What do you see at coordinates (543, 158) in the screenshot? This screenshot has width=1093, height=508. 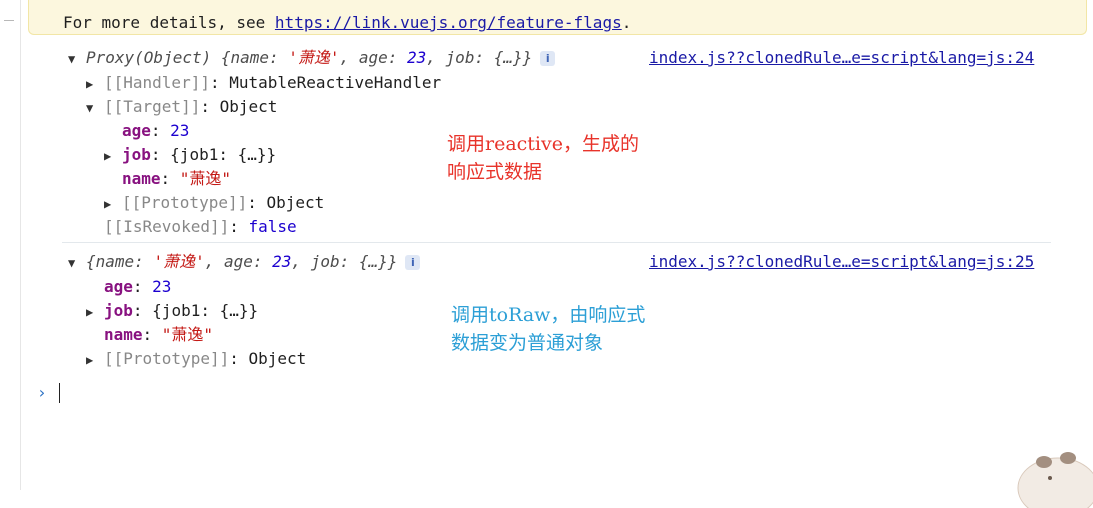 I see `annotation-reactive: 调用reactive，生成的 响应式数据` at bounding box center [543, 158].